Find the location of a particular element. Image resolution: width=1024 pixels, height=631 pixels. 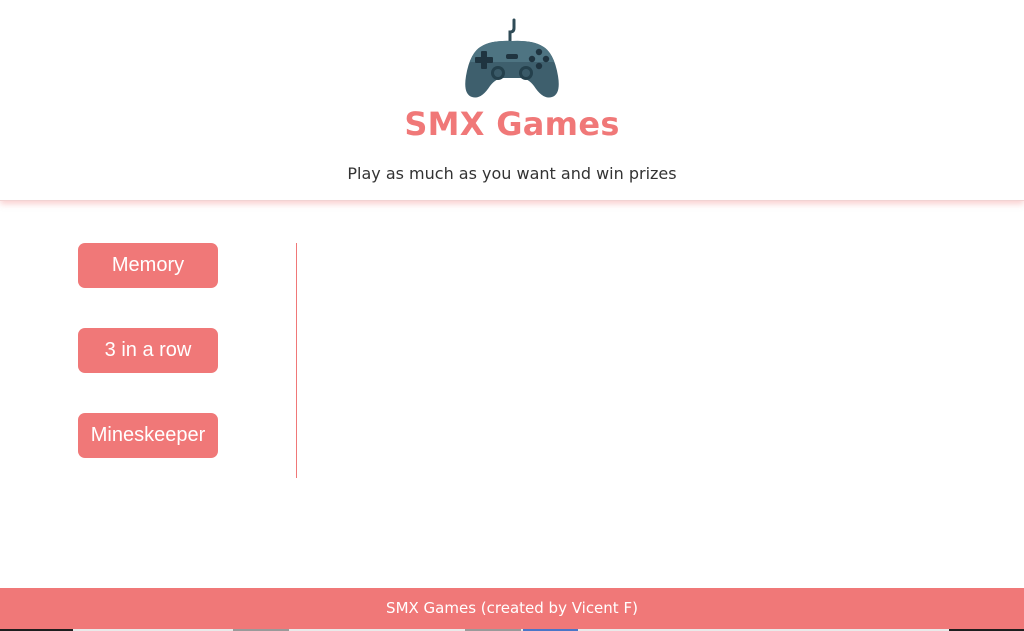

game-menu: Memory 3 in a row Mineskeeper is located at coordinates (148, 370).